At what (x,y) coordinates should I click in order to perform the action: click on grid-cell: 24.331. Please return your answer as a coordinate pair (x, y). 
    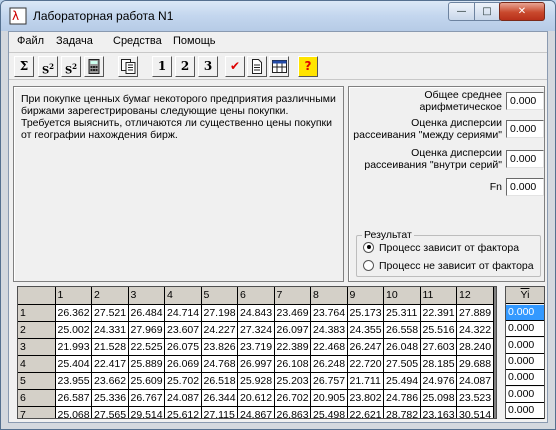
    Looking at the image, I should click on (110, 330).